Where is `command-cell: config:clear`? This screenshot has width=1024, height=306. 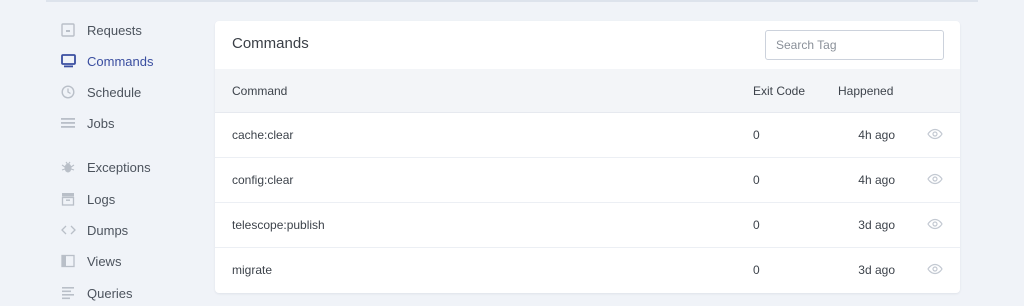
command-cell: config:clear is located at coordinates (263, 180).